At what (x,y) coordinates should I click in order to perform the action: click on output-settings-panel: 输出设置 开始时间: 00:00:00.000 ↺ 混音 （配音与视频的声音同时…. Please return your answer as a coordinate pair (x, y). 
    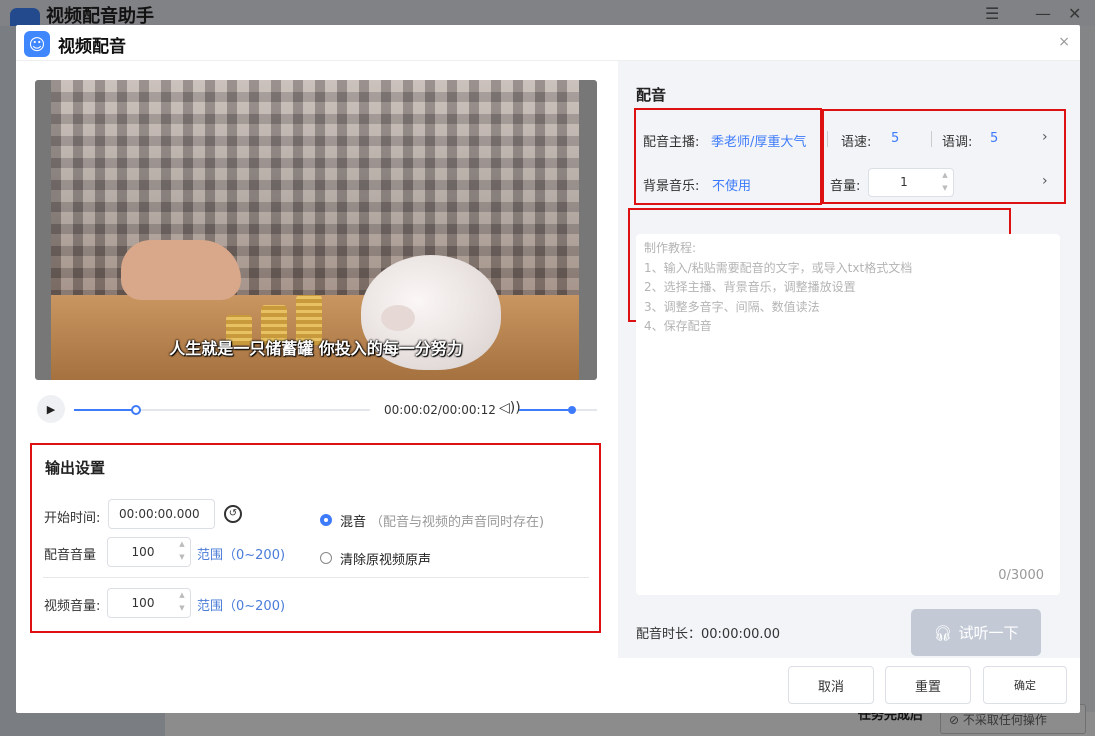
    Looking at the image, I should click on (315, 538).